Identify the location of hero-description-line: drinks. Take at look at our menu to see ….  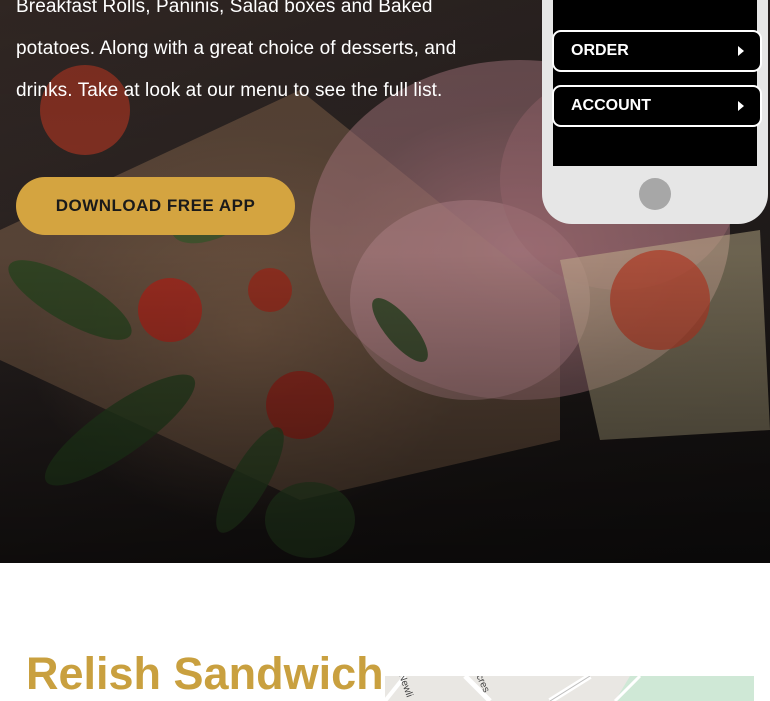
(229, 90).